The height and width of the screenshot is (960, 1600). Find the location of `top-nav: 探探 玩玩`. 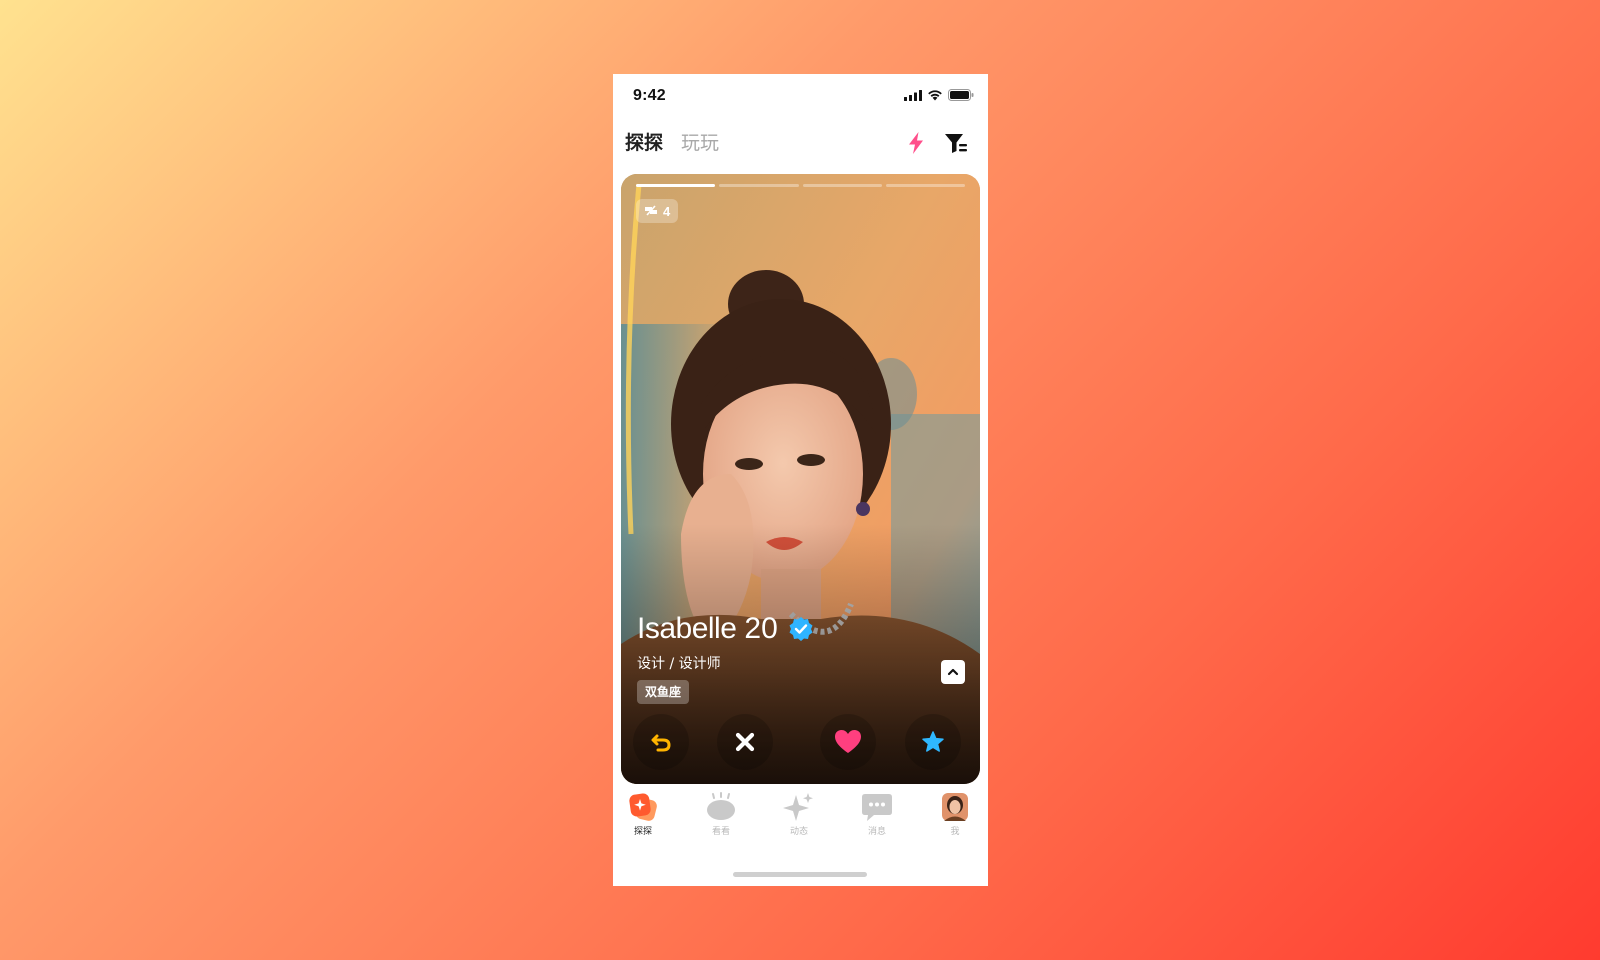

top-nav: 探探 玩玩 is located at coordinates (800, 144).